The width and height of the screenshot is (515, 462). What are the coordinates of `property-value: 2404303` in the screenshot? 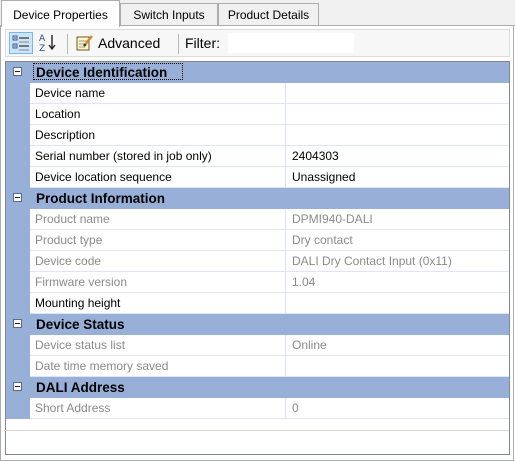 It's located at (397, 156).